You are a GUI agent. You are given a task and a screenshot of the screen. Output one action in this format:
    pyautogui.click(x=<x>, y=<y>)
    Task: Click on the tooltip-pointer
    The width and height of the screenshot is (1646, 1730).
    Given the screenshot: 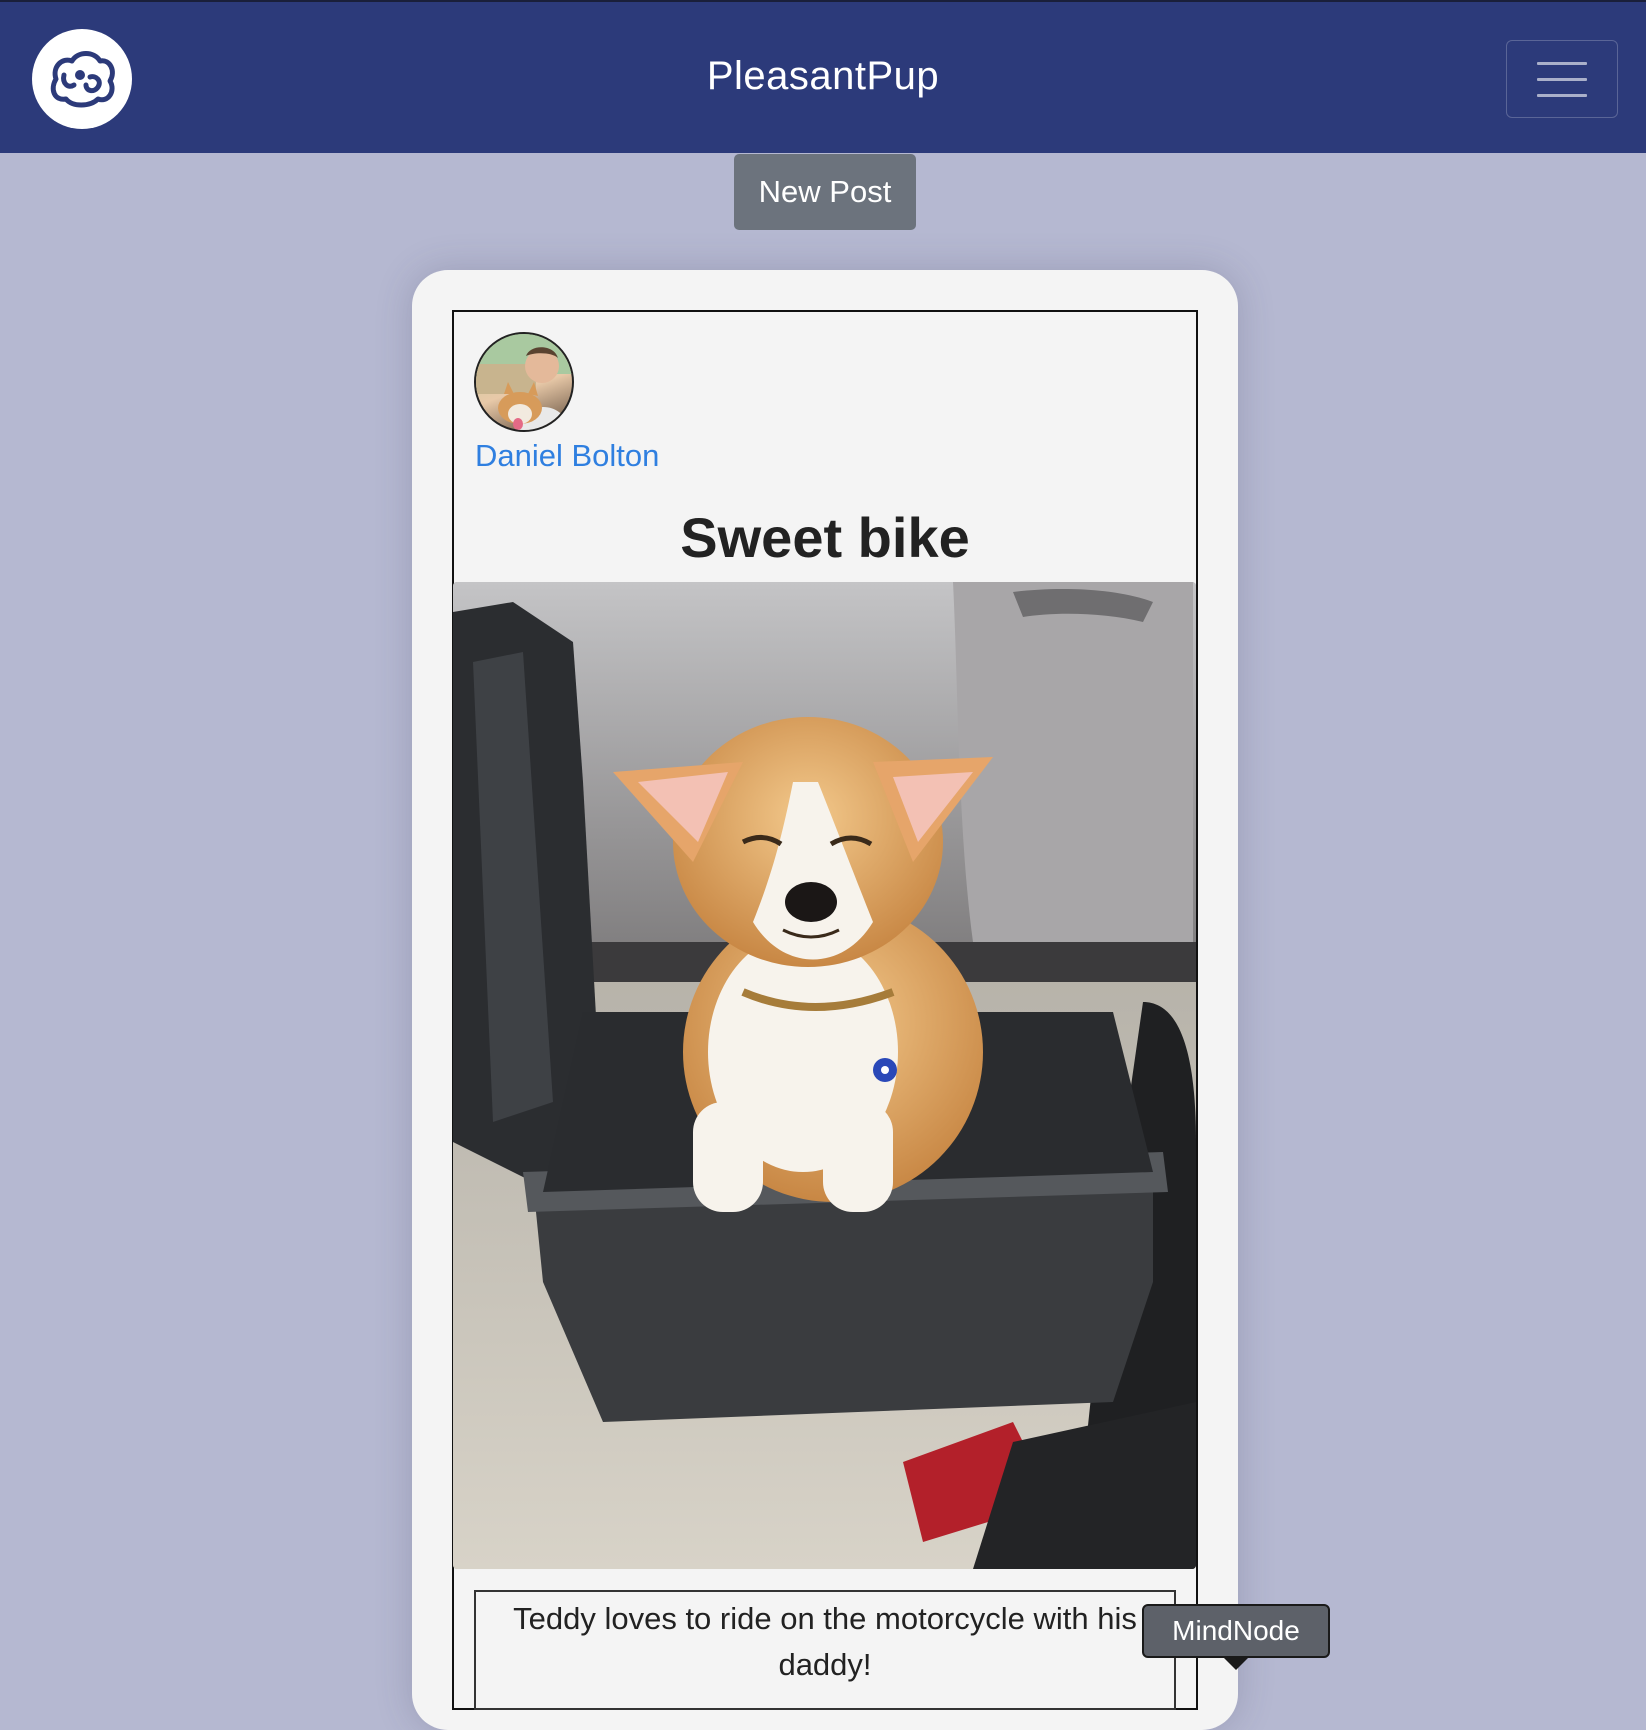 What is the action you would take?
    pyautogui.click(x=1236, y=1663)
    